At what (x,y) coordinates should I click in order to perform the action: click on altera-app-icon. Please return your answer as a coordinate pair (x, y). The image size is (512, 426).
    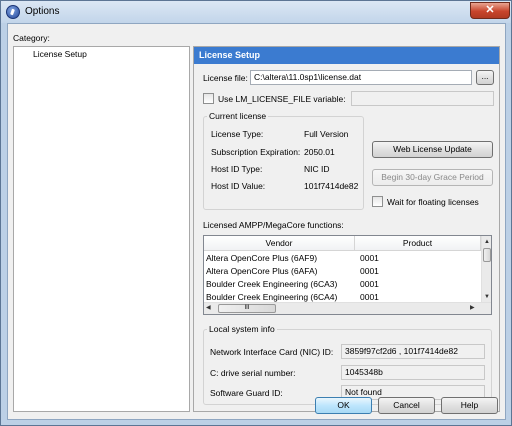
    Looking at the image, I should click on (13, 12).